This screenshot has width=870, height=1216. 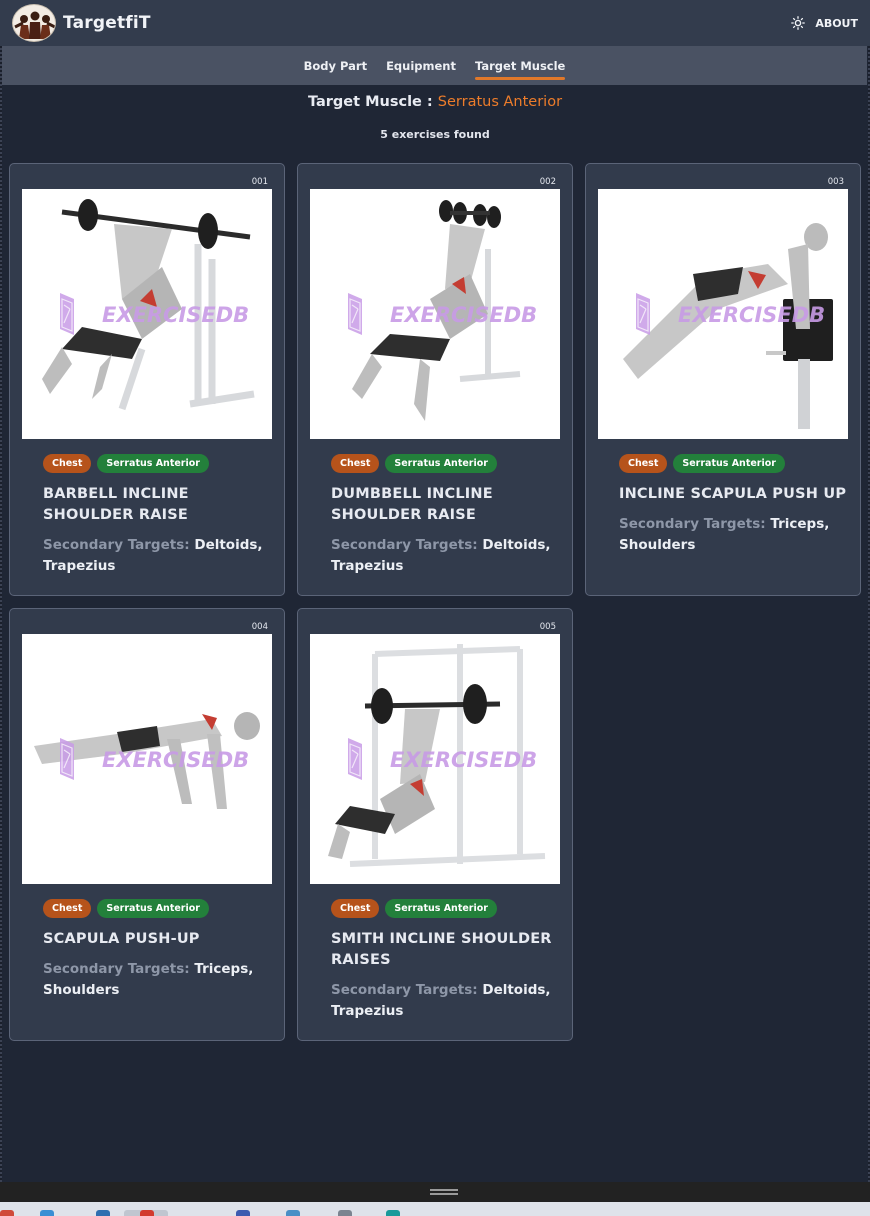 What do you see at coordinates (435, 23) in the screenshot?
I see `top-bar: TargetfiT ABOUT` at bounding box center [435, 23].